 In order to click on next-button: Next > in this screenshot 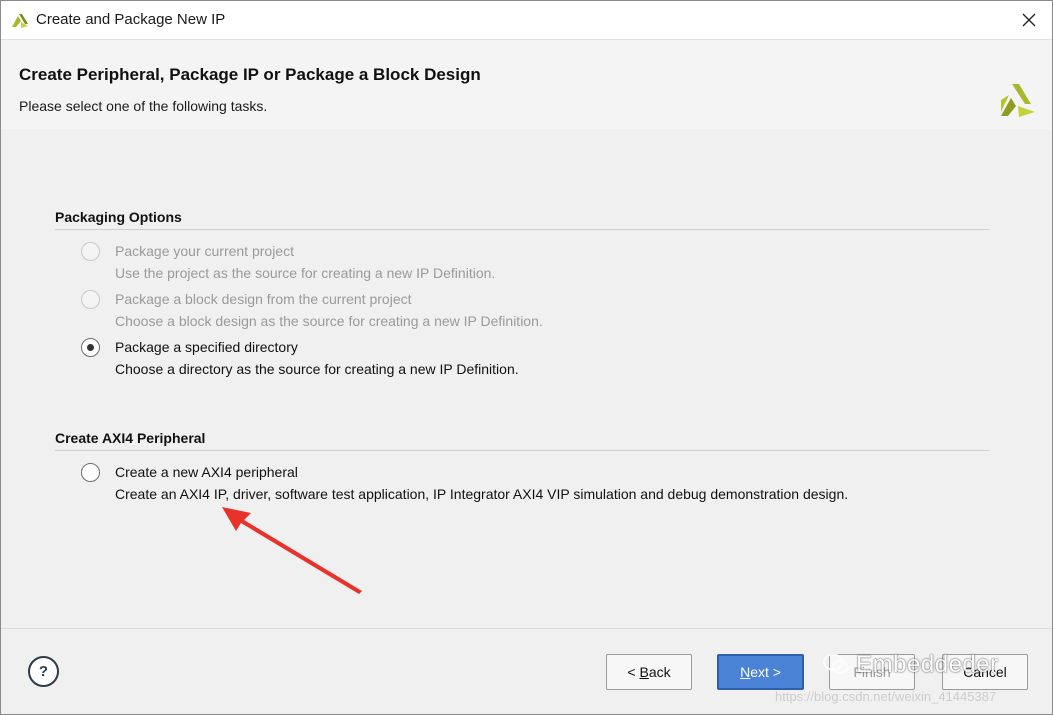, I will do `click(760, 672)`.